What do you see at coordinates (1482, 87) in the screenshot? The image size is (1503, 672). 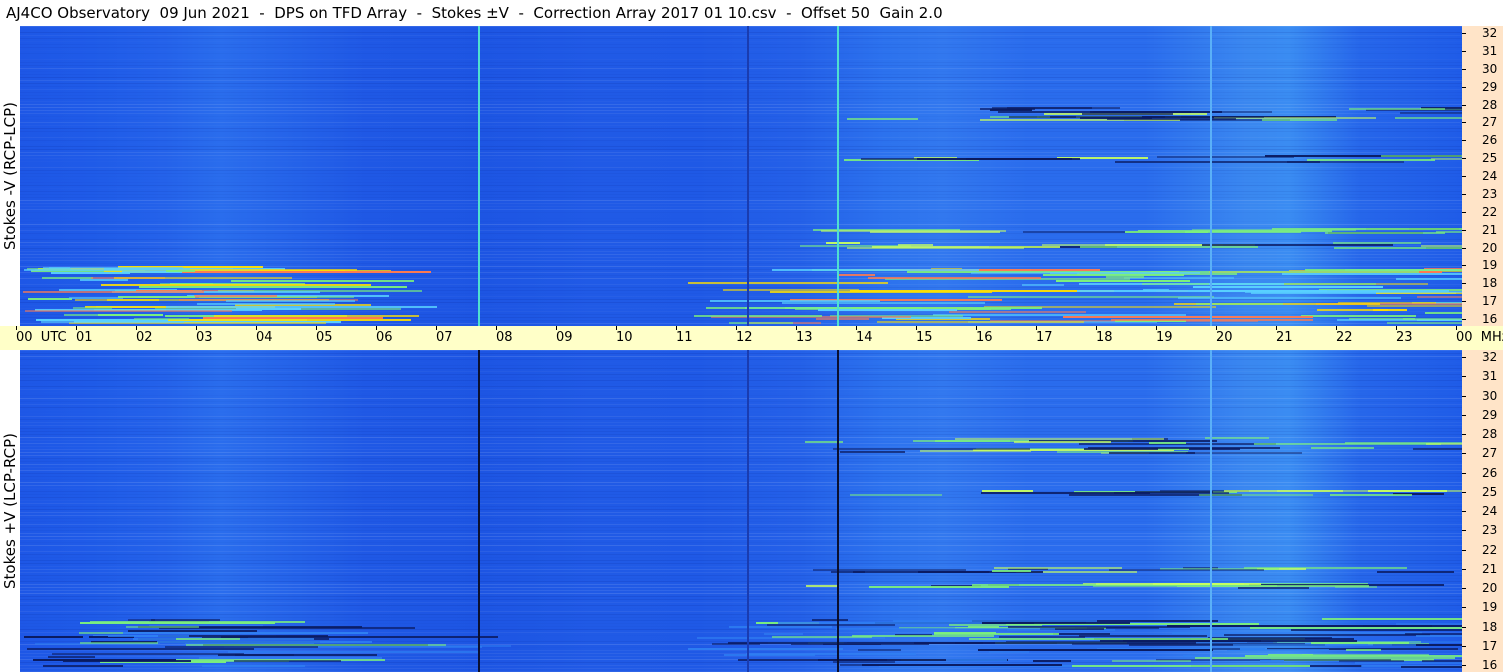 I see `top-freq-tick: 29` at bounding box center [1482, 87].